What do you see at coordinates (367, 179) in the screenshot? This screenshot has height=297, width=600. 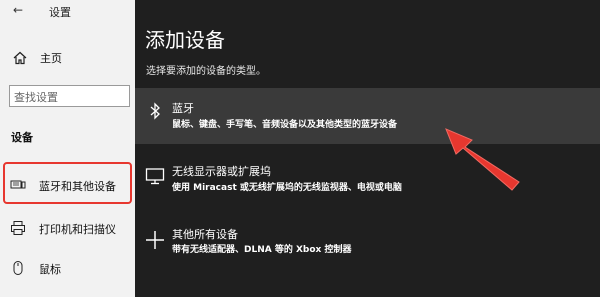 I see `option-wireless-display: 无线显示器或扩展坞 使用 Miracast 或无线扩展坞的无线监视器、电视或电脑` at bounding box center [367, 179].